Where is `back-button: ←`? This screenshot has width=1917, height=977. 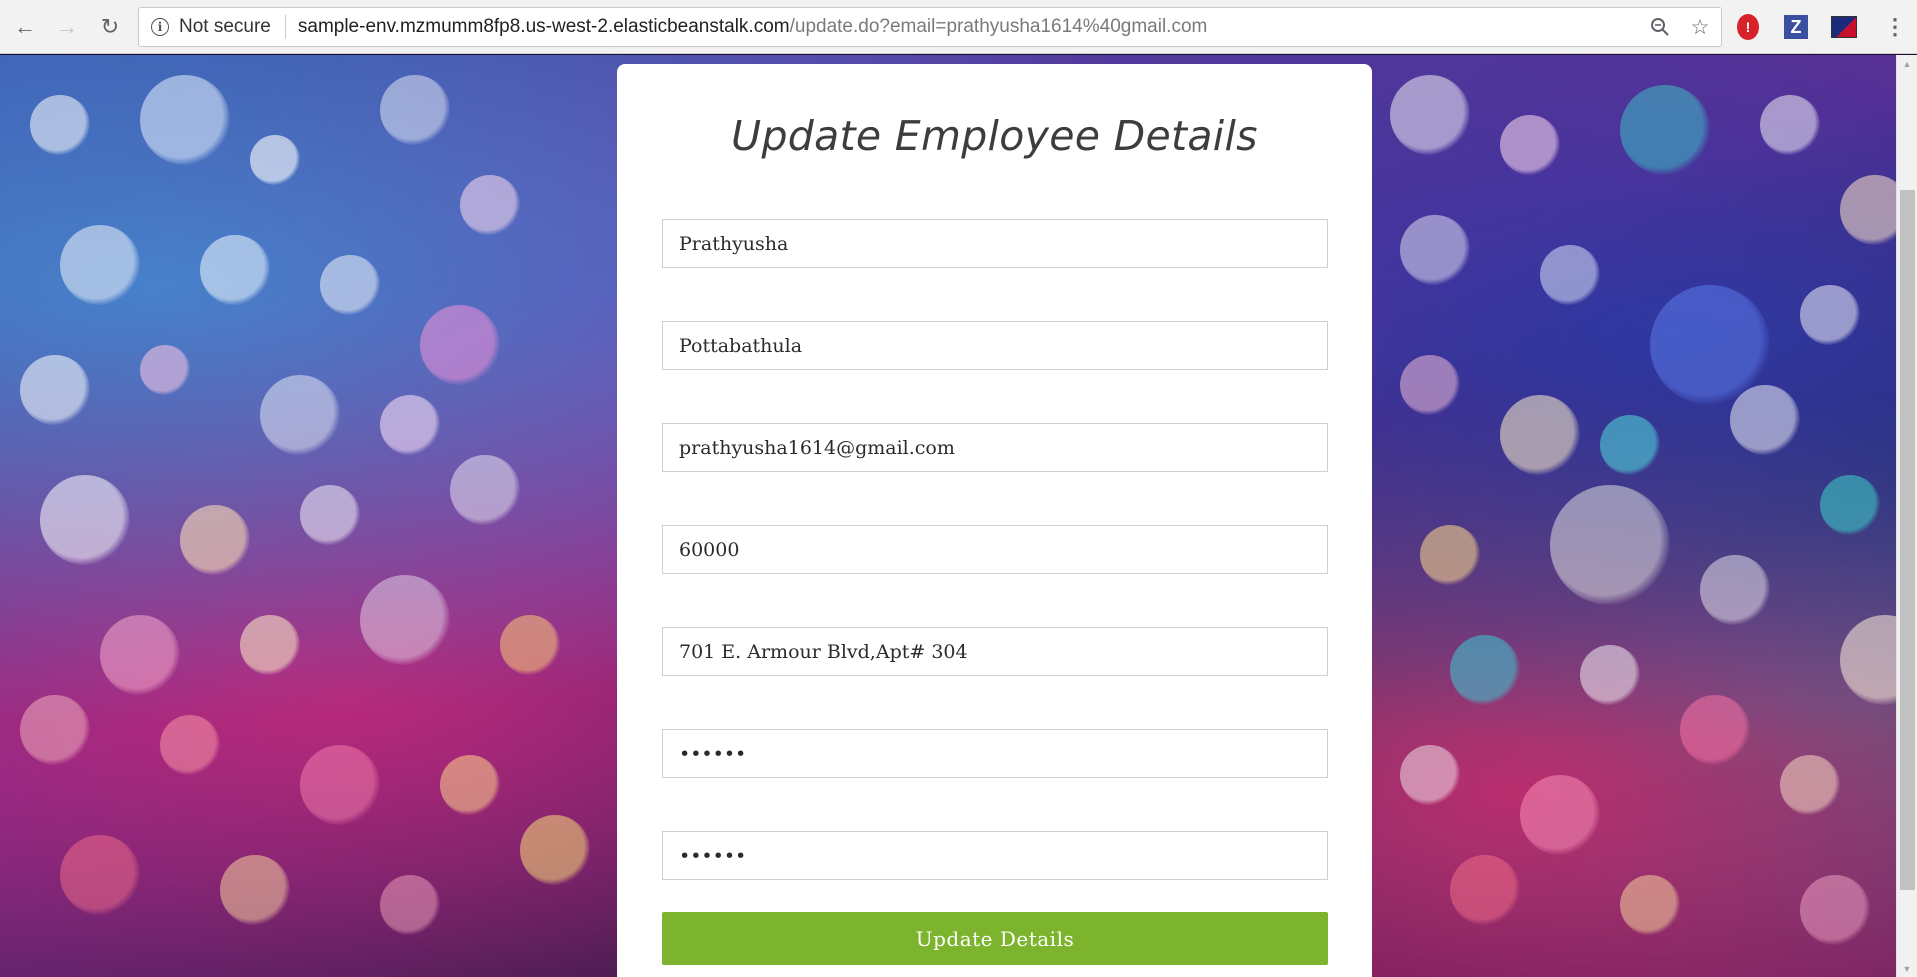
back-button: ← is located at coordinates (25, 27).